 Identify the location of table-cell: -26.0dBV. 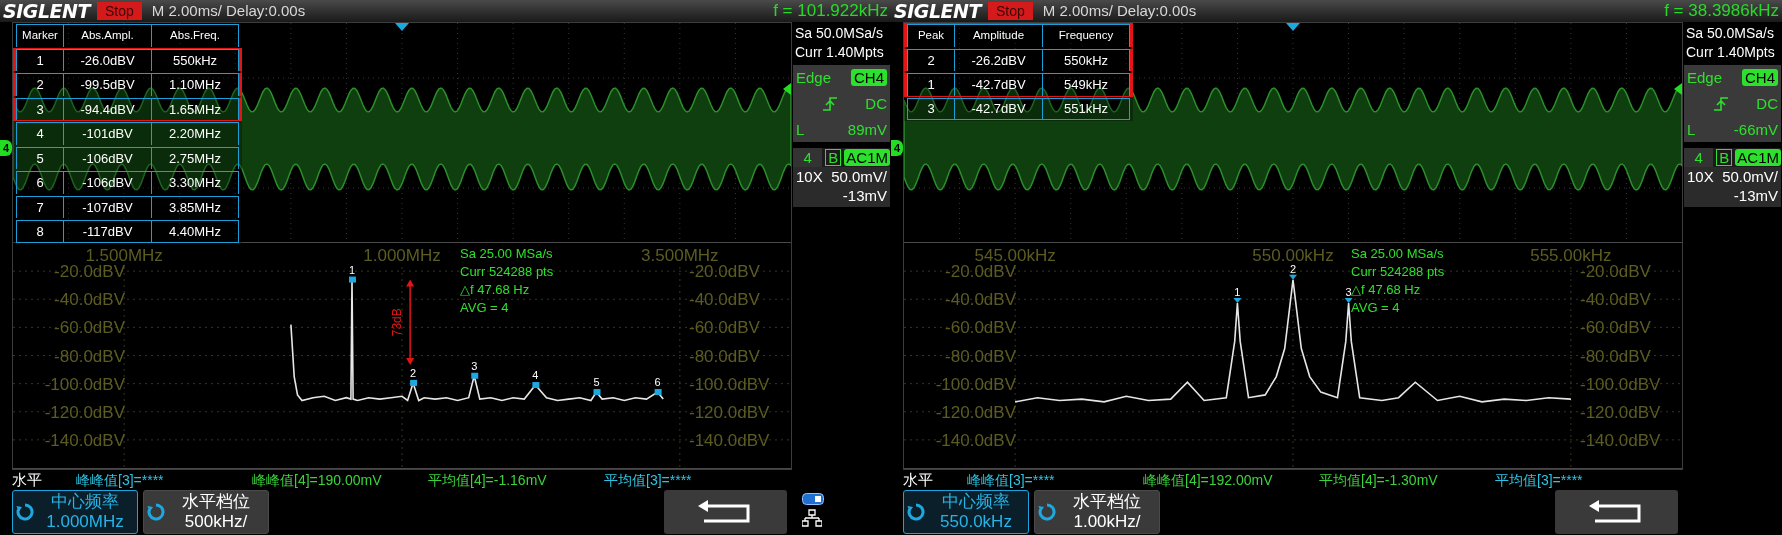
(107, 59).